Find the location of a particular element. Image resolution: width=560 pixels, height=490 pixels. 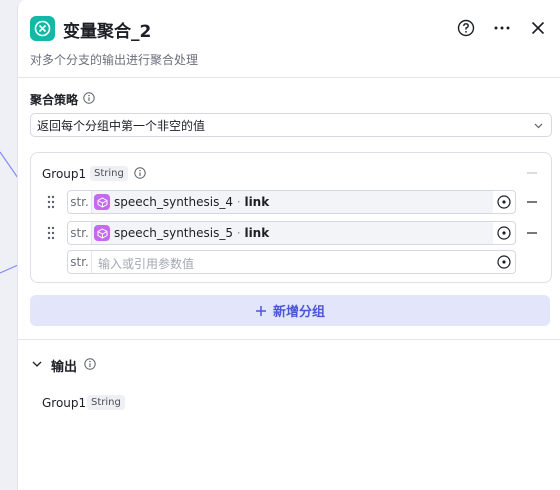

variable-ref-input: str. speech_synthesis_5 · link is located at coordinates (291, 233).